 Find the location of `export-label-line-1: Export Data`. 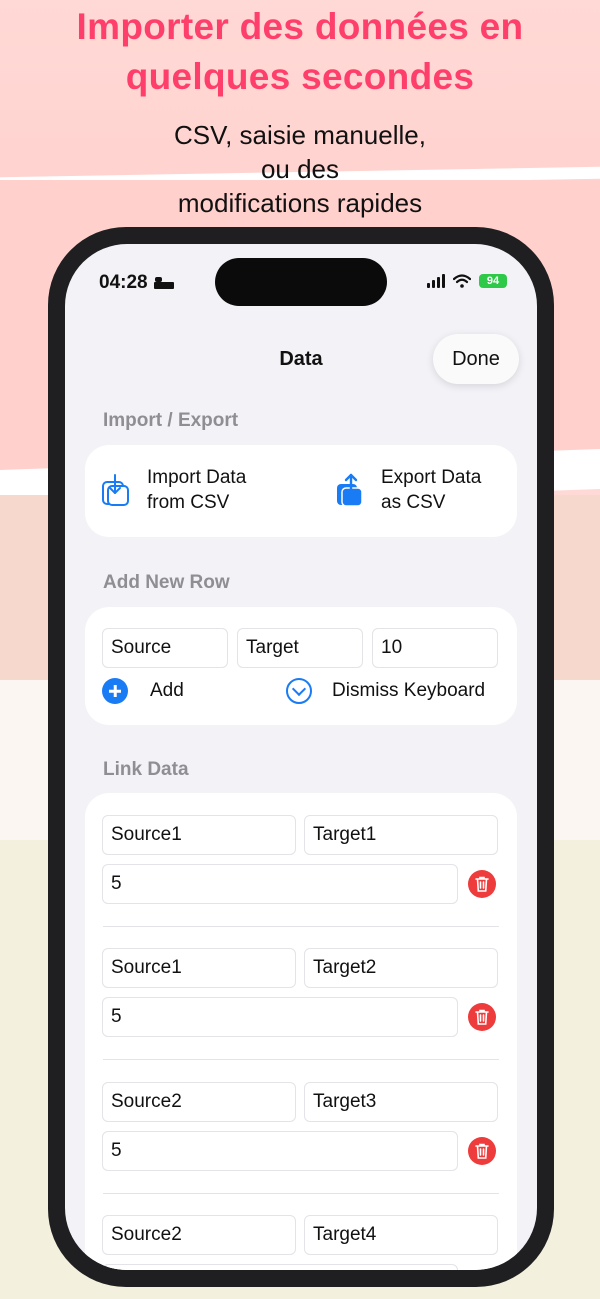

export-label-line-1: Export Data is located at coordinates (431, 477).